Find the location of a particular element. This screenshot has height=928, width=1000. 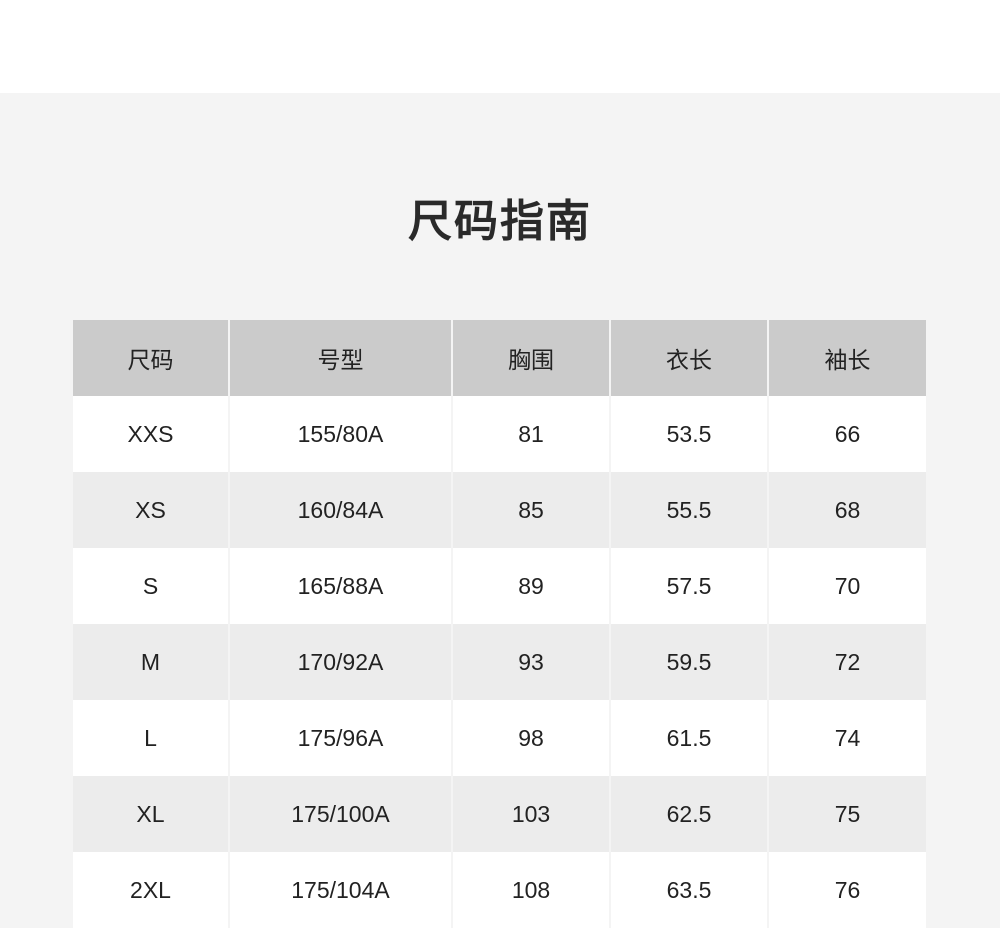

table-row: M 170/92A 93 59.5 72 is located at coordinates (499, 662).